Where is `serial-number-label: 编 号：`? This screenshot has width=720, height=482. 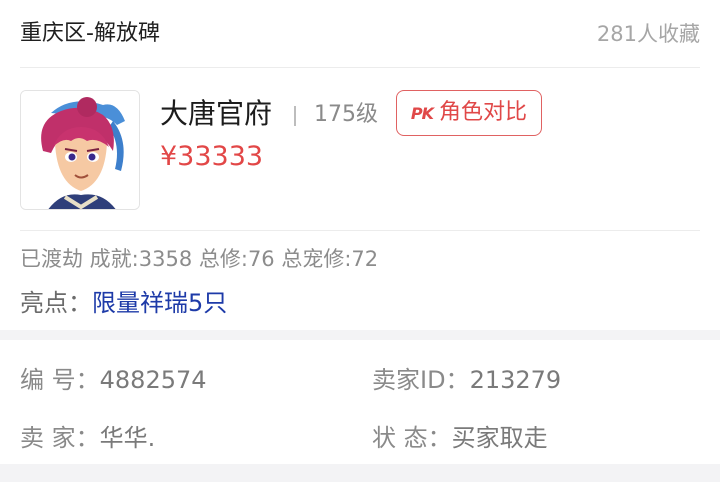
serial-number-label: 编 号： is located at coordinates (60, 380).